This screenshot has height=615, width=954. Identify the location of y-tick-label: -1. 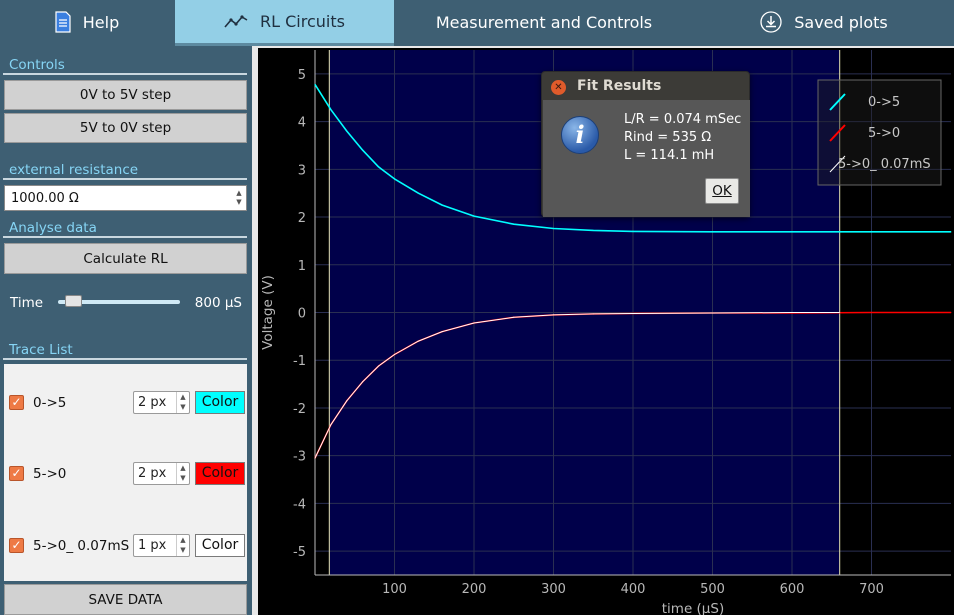
(299, 361).